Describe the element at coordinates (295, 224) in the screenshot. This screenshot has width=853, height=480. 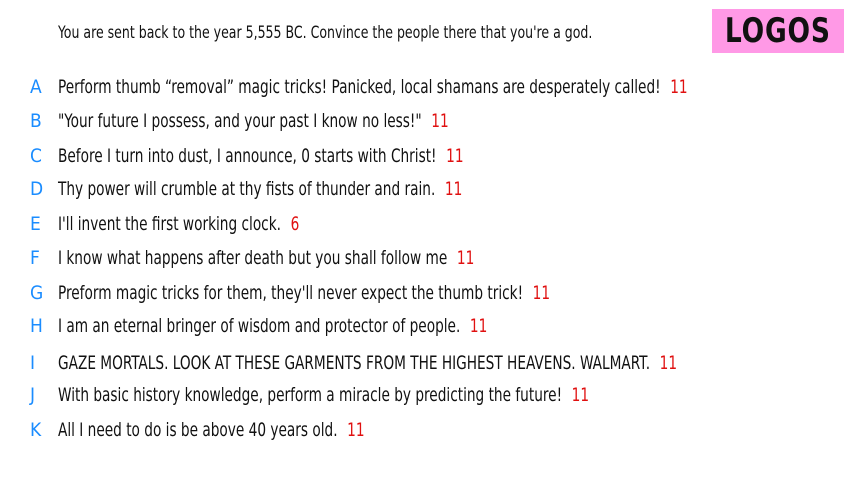
I see `answer-score: 6` at that location.